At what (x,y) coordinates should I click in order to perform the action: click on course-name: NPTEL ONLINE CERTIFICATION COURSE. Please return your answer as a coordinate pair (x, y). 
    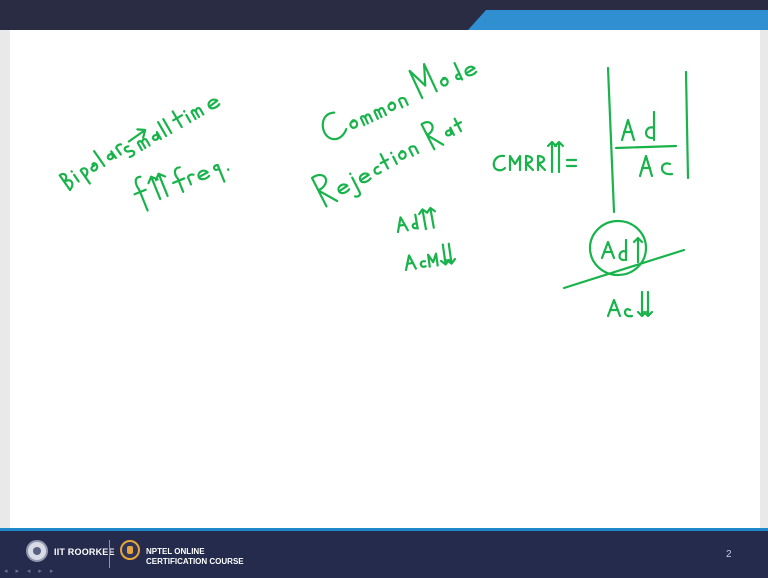
    Looking at the image, I should click on (195, 557).